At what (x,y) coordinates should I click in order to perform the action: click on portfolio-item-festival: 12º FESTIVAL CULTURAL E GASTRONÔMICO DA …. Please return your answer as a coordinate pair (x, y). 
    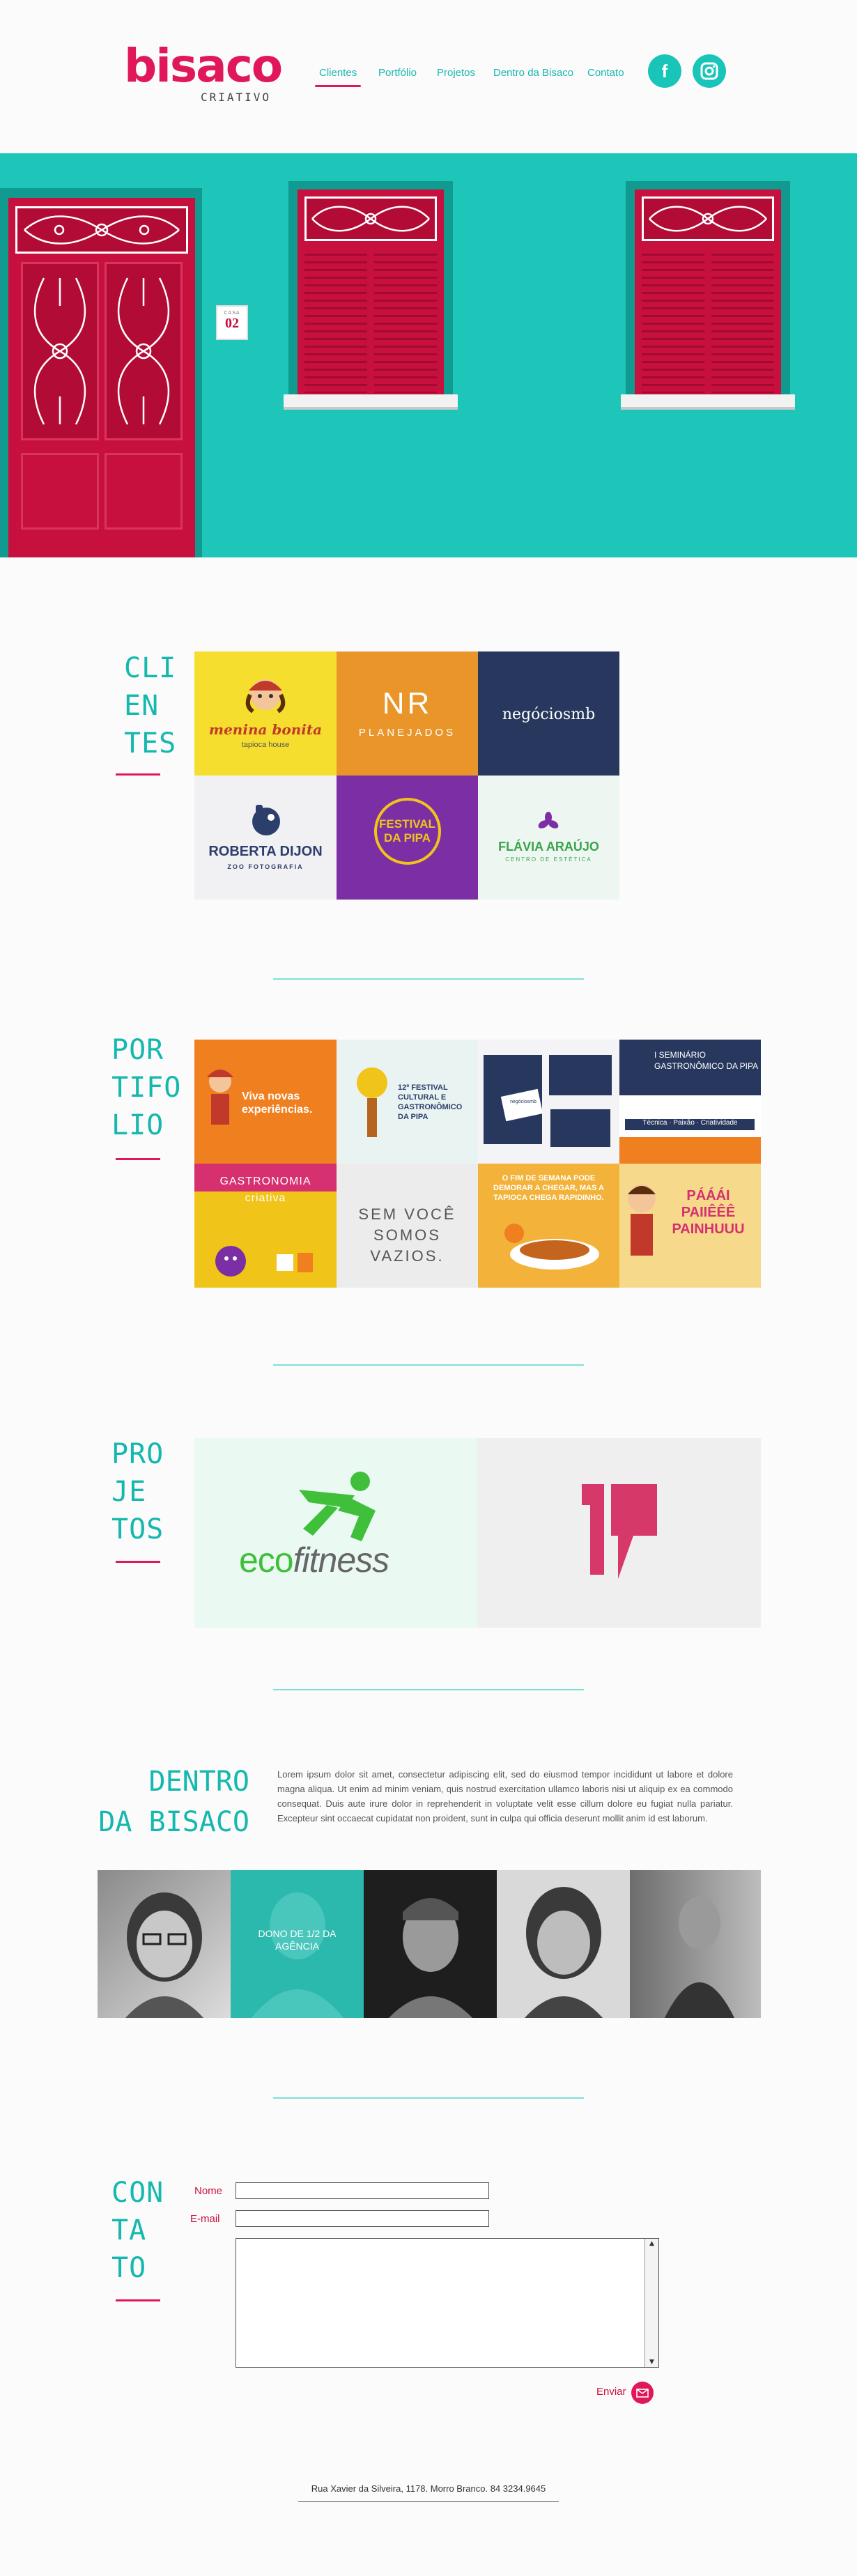
    Looking at the image, I should click on (408, 1102).